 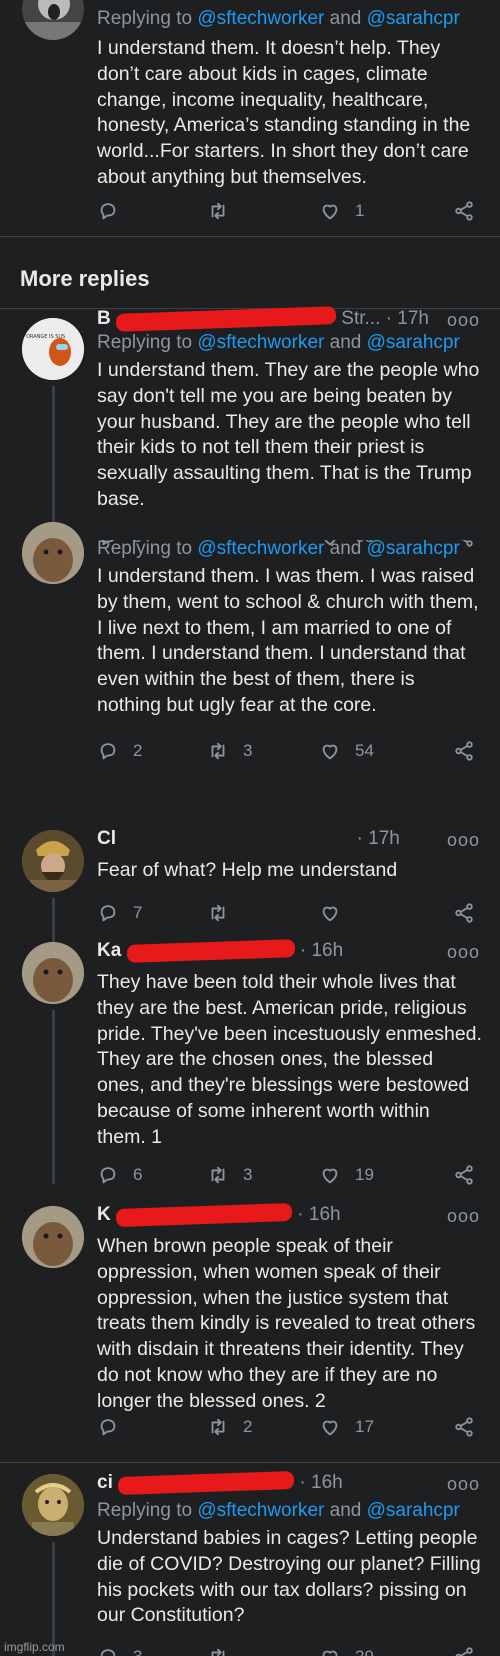 I want to click on like-button: 19, so click(x=346, y=1175).